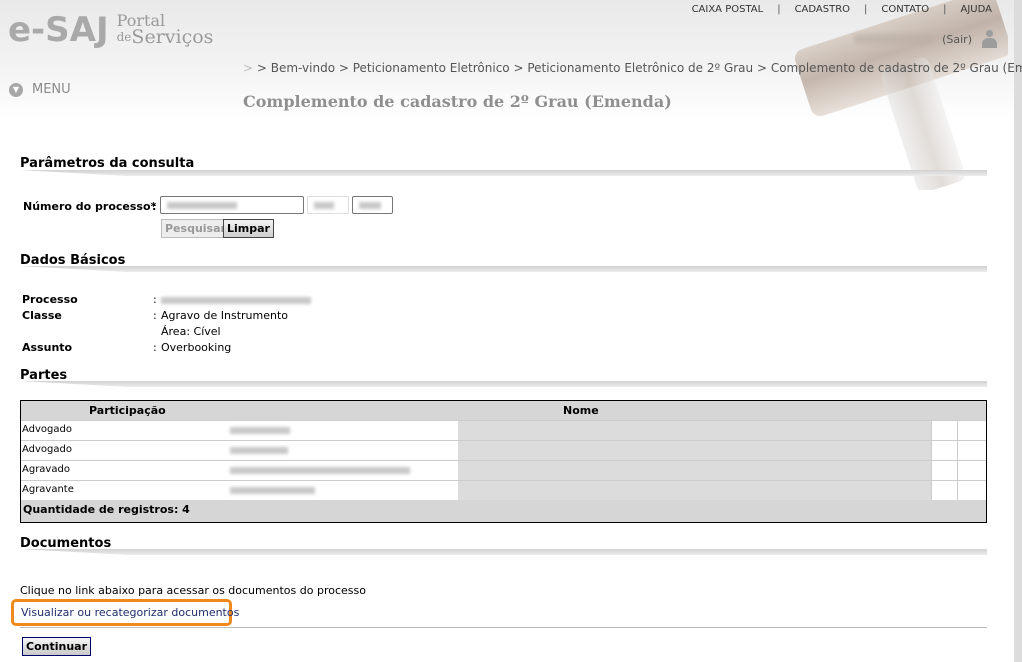 Image resolution: width=1022 pixels, height=662 pixels. What do you see at coordinates (969, 9) in the screenshot?
I see `nav-ajuda: AJUDA` at bounding box center [969, 9].